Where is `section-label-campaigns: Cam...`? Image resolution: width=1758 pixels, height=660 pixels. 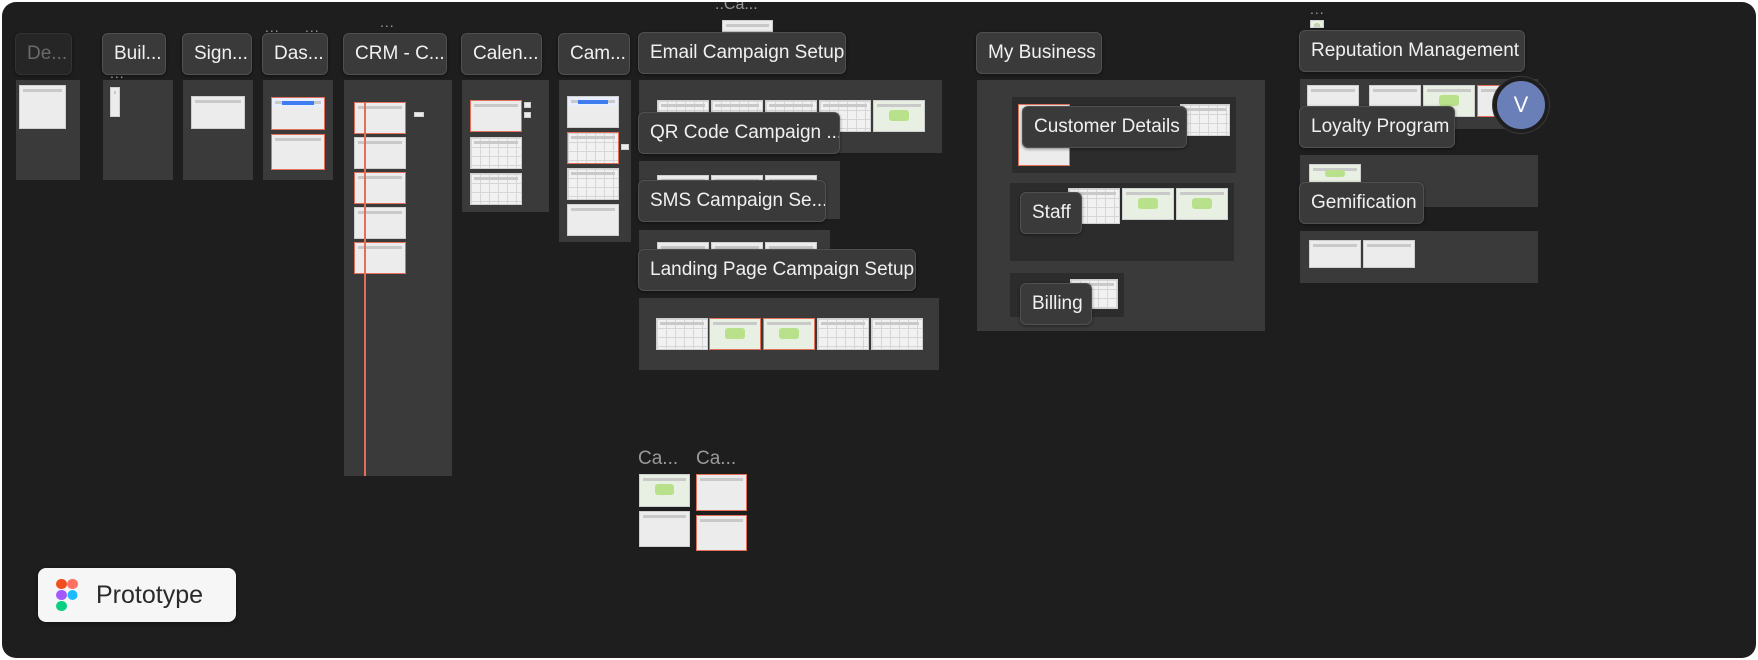 section-label-campaigns: Cam... is located at coordinates (594, 54).